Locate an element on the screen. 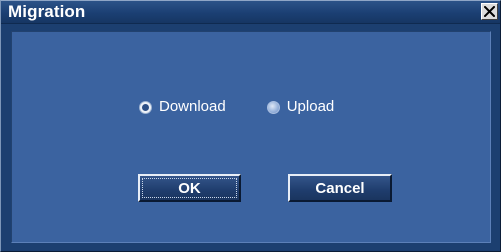  ok-button: OK is located at coordinates (189, 188).